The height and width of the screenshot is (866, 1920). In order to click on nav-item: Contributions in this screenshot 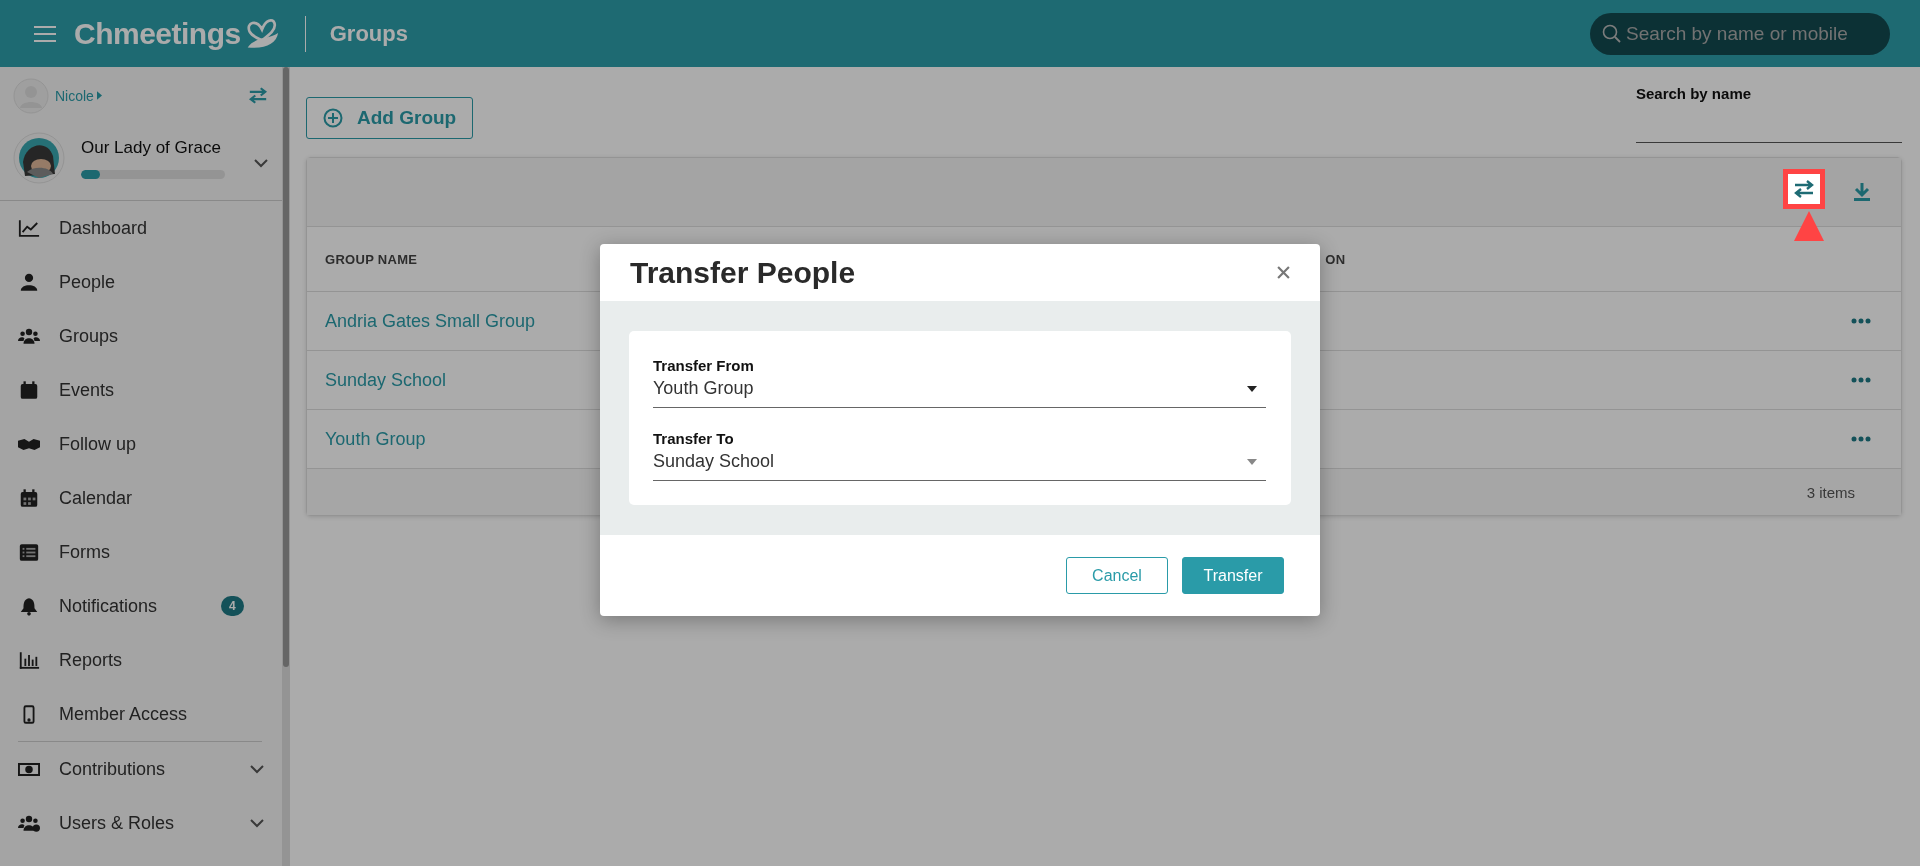, I will do `click(141, 769)`.